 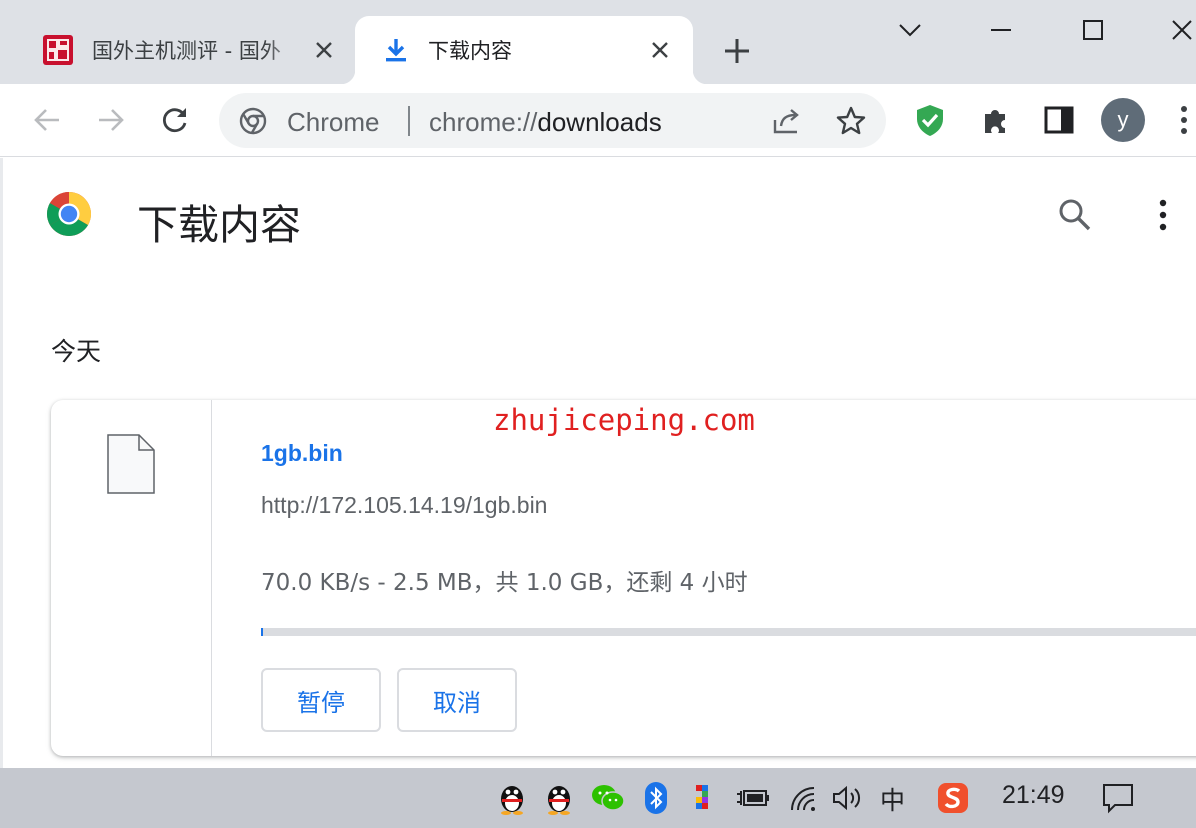 What do you see at coordinates (1075, 215) in the screenshot?
I see `search-icon` at bounding box center [1075, 215].